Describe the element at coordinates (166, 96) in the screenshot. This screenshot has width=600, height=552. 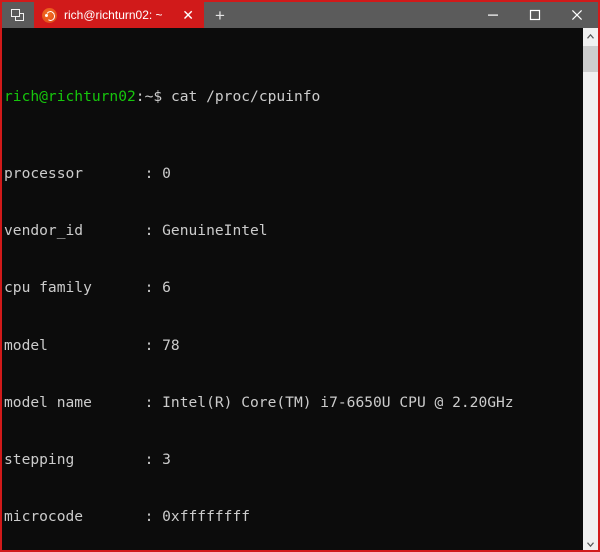
I see `prompt-command-spacer` at that location.